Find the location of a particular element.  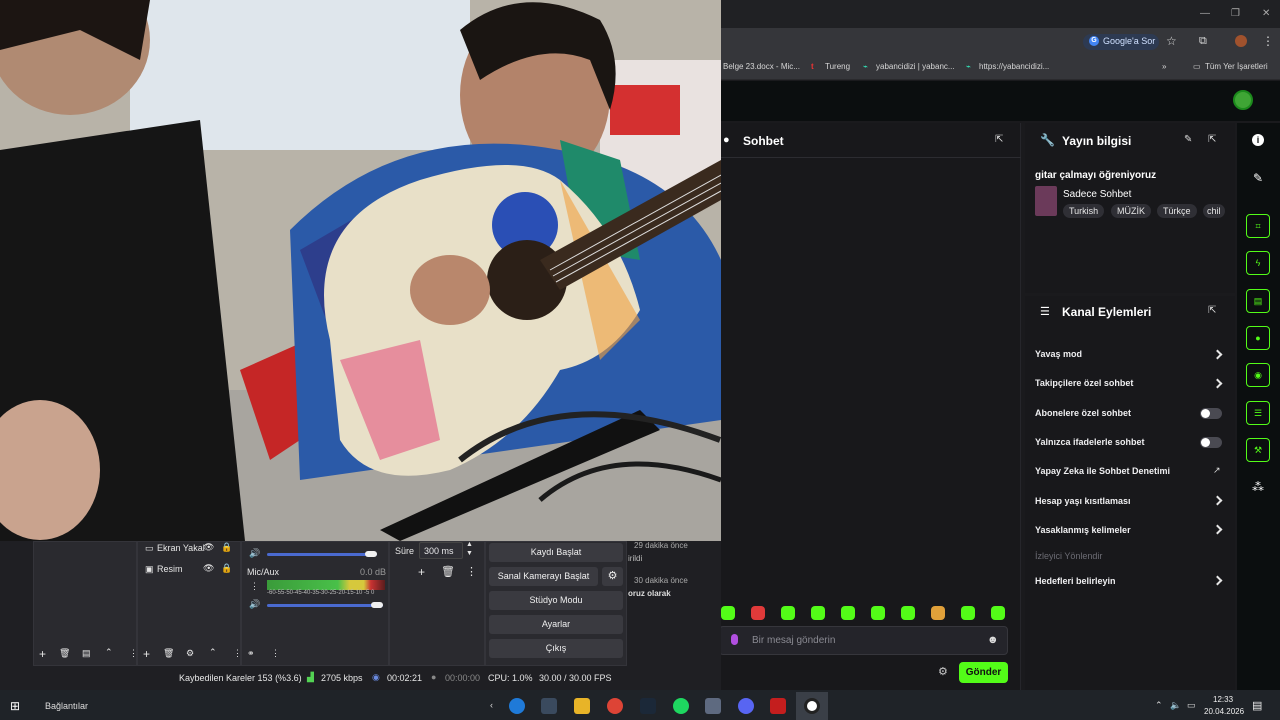

source-item: Ekran Yakal is located at coordinates (181, 548).